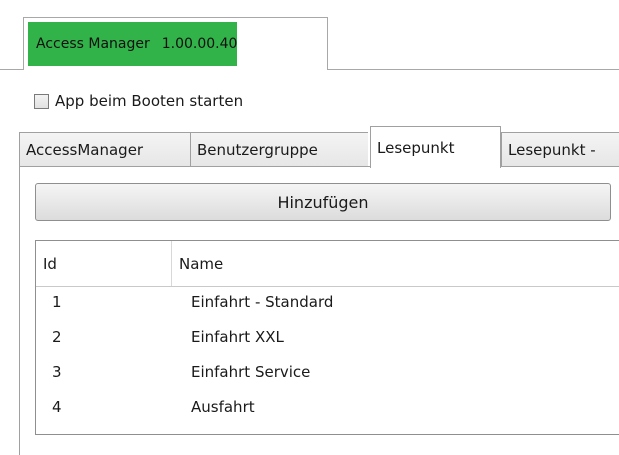 The width and height of the screenshot is (619, 455). What do you see at coordinates (201, 264) in the screenshot?
I see `column-header-name: Name` at bounding box center [201, 264].